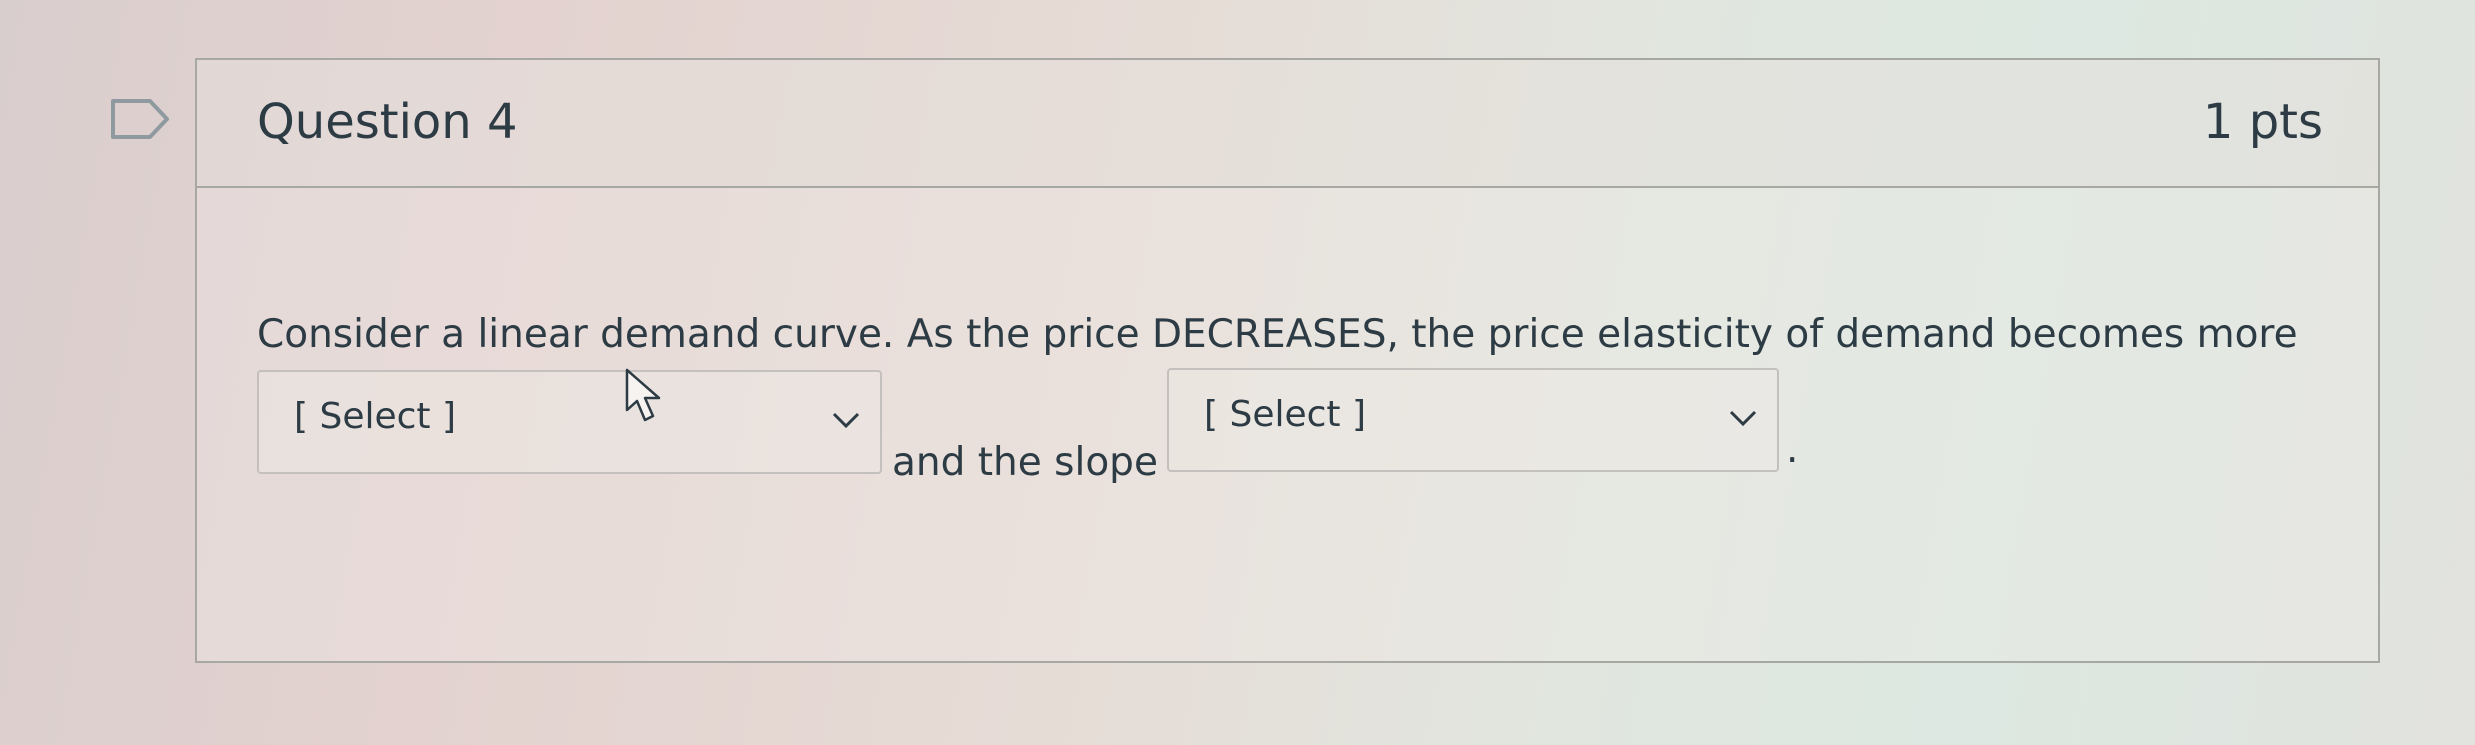  Describe the element at coordinates (140, 119) in the screenshot. I see `flag-question-icon` at that location.